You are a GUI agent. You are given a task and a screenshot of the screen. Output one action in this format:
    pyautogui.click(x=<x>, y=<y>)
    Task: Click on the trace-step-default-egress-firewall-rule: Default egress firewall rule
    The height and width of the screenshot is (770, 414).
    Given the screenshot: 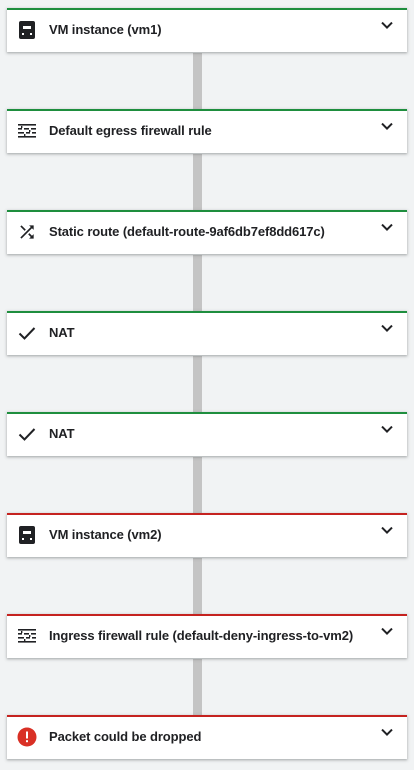 What is the action you would take?
    pyautogui.click(x=207, y=131)
    